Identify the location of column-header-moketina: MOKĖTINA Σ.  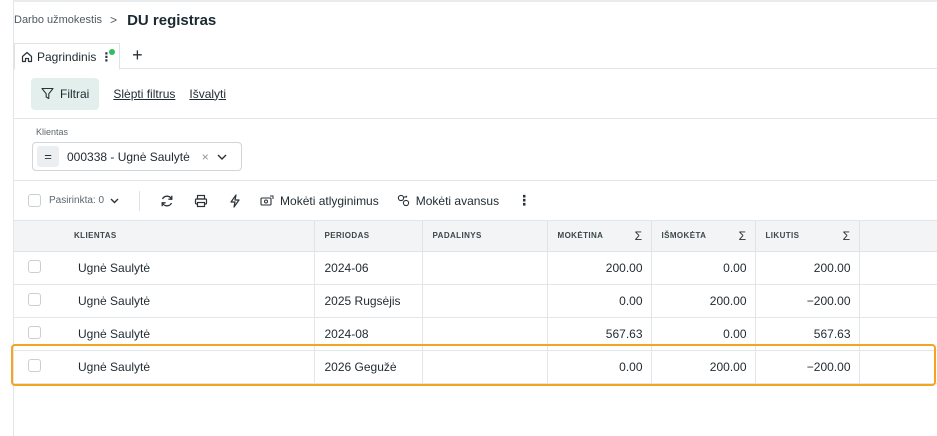
(599, 236).